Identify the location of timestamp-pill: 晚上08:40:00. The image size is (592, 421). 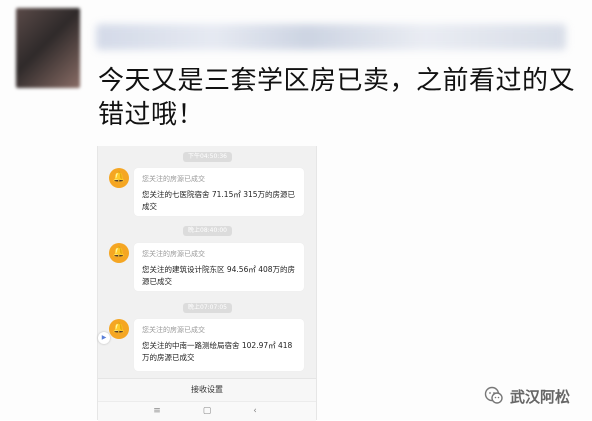
(207, 231).